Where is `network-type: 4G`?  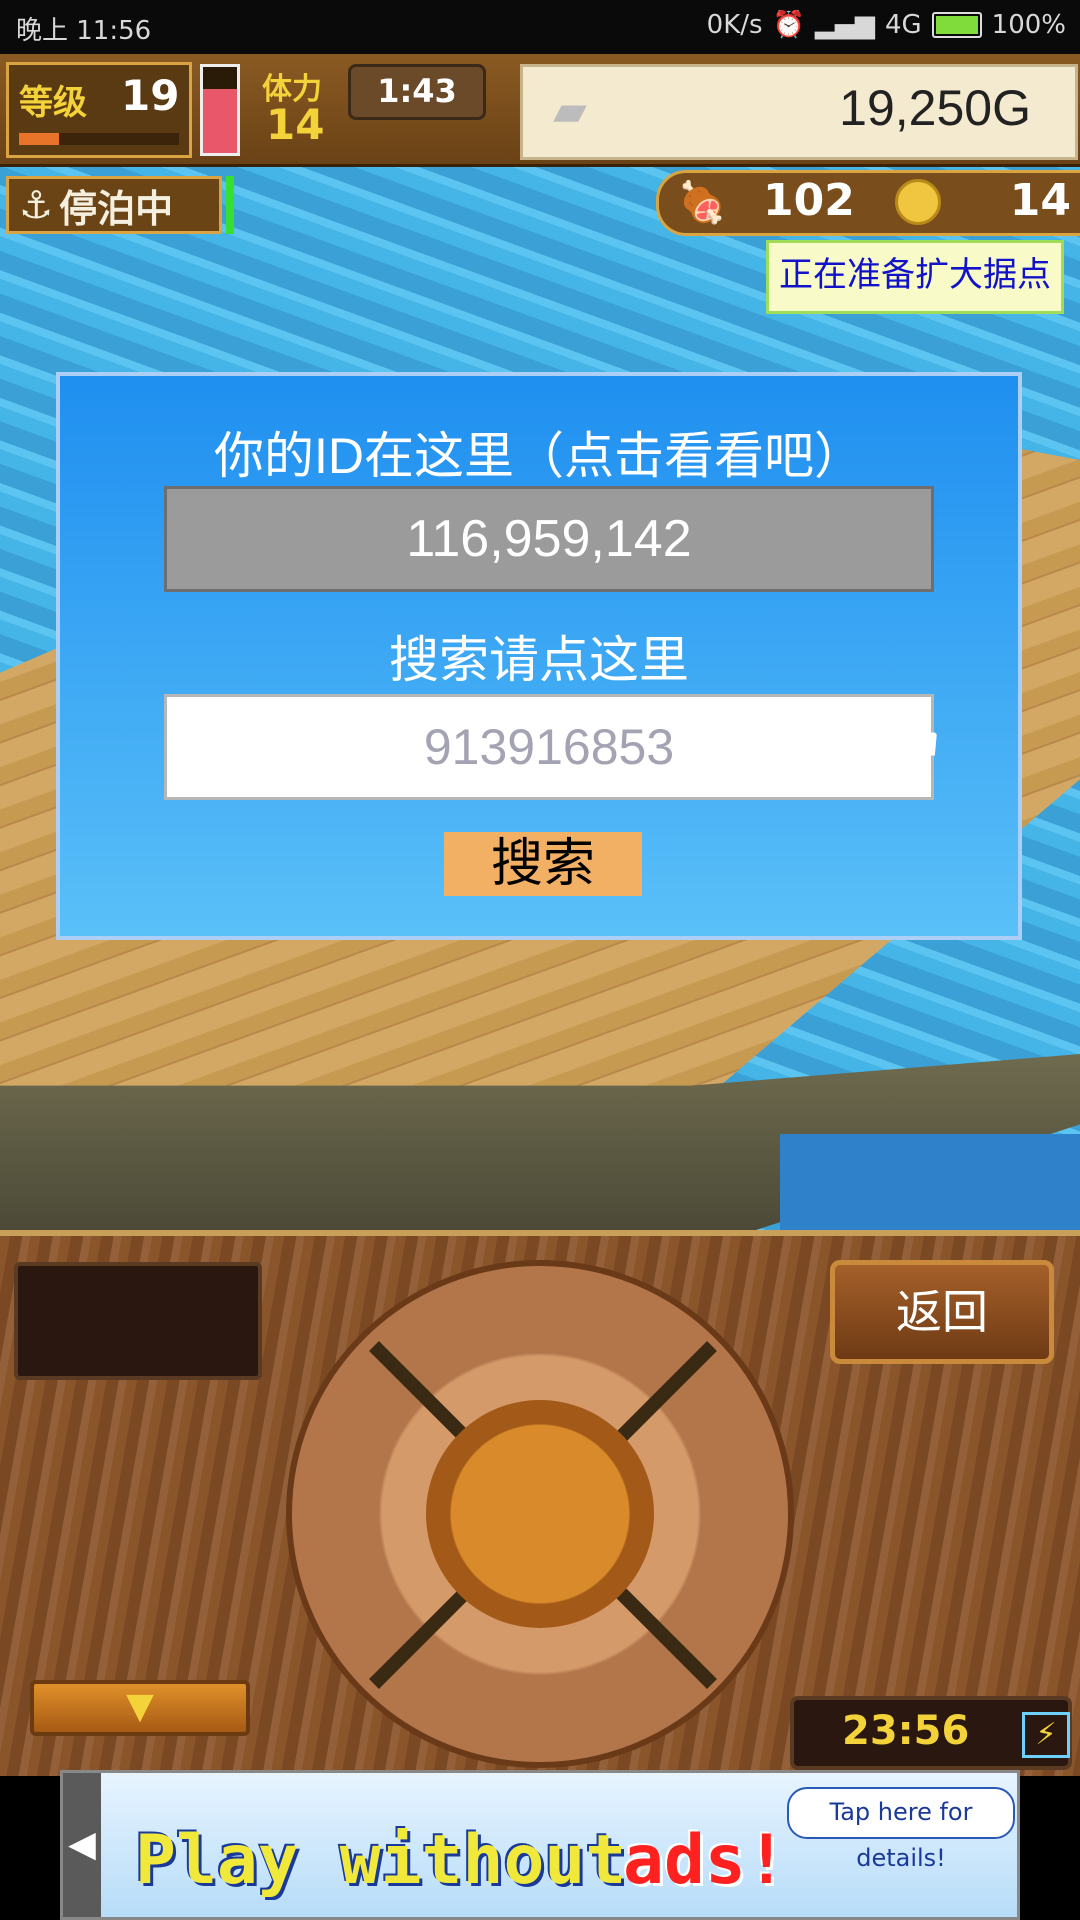 network-type: 4G is located at coordinates (903, 25).